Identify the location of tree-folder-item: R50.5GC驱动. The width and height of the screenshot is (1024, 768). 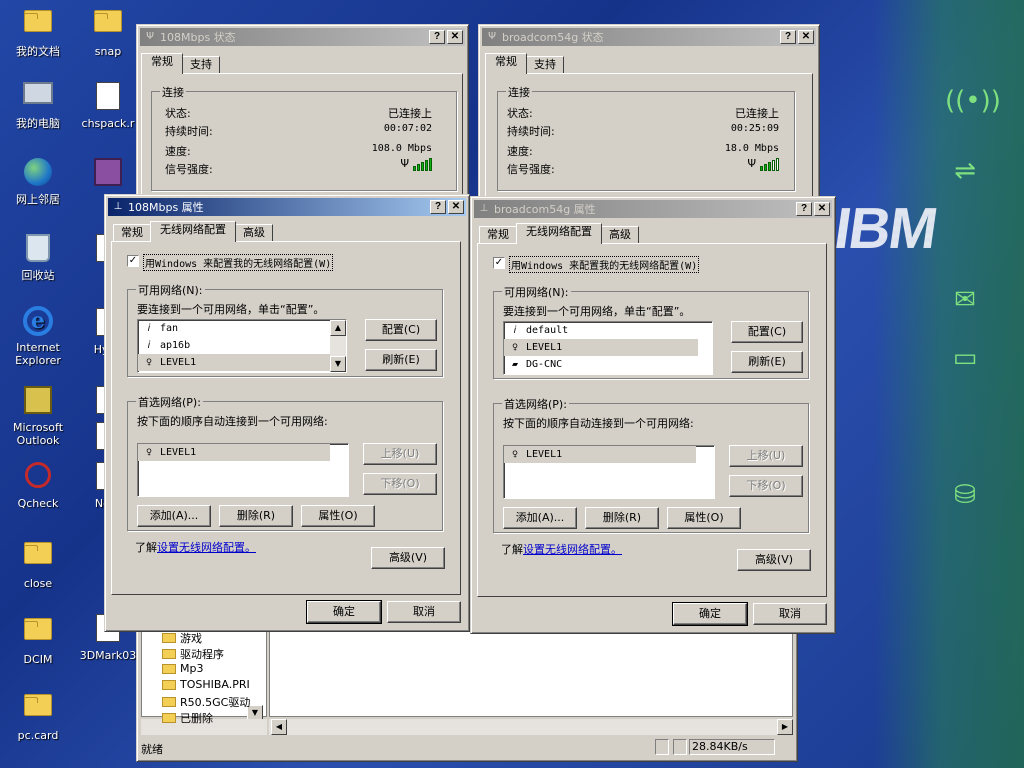
(206, 702).